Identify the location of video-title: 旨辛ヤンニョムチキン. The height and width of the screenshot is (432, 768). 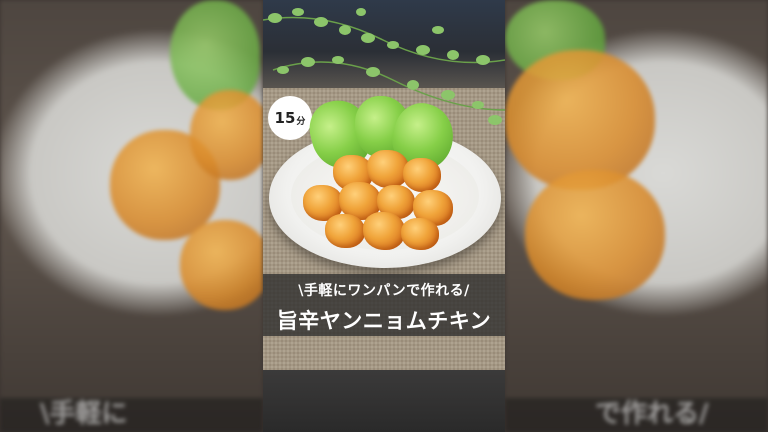
(384, 321).